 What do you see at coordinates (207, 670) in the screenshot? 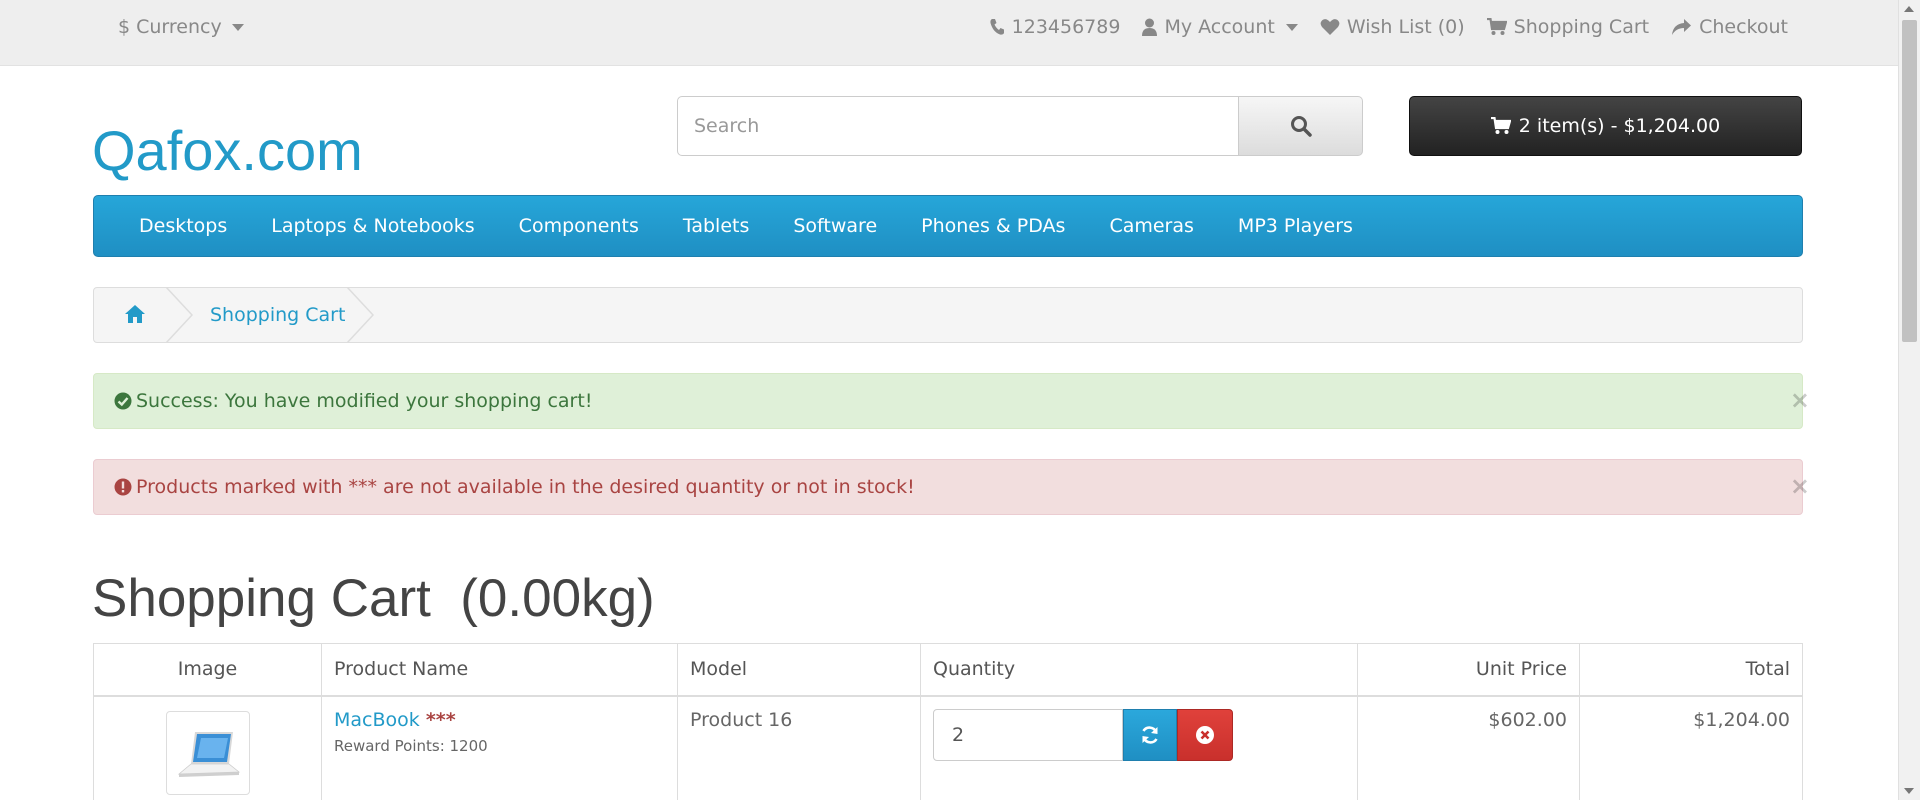
I see `header-image: Image` at bounding box center [207, 670].